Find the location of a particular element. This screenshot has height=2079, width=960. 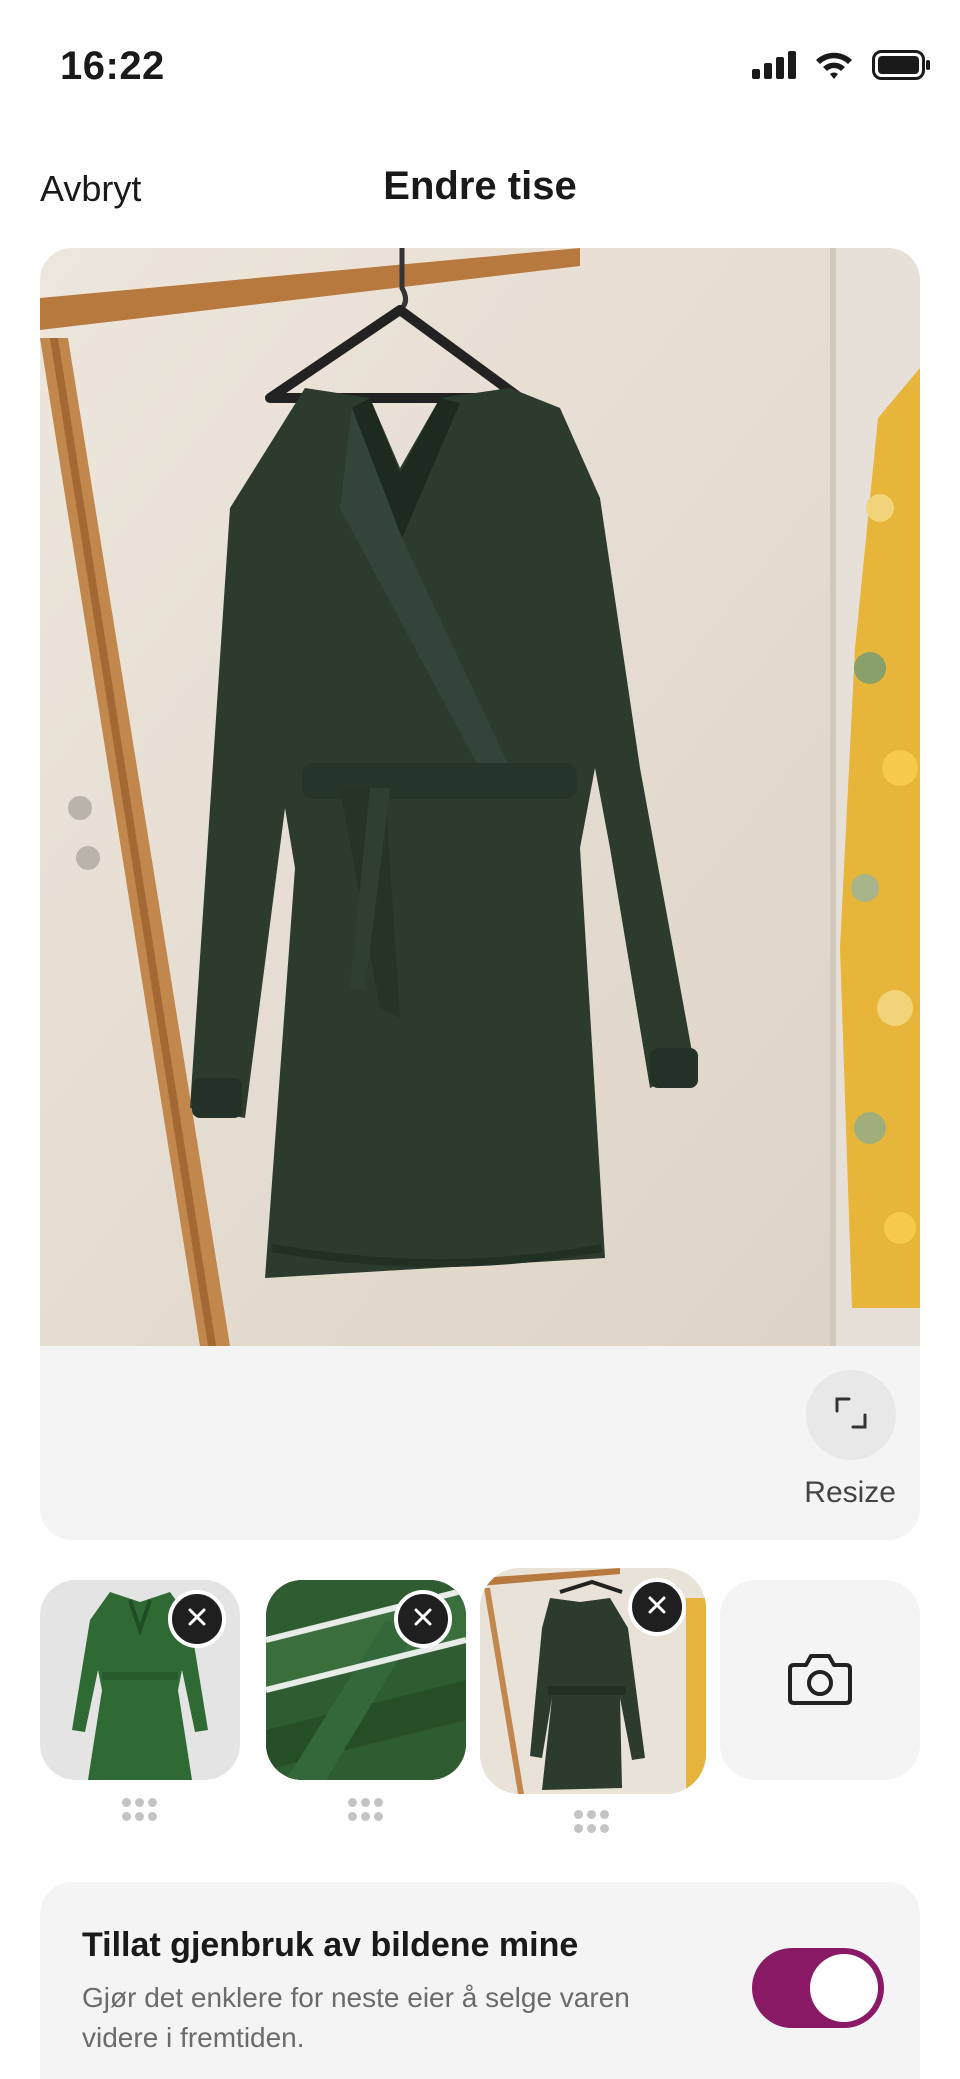

reuse-title: Tillat gjenbruk av bildene mine is located at coordinates (330, 1945).